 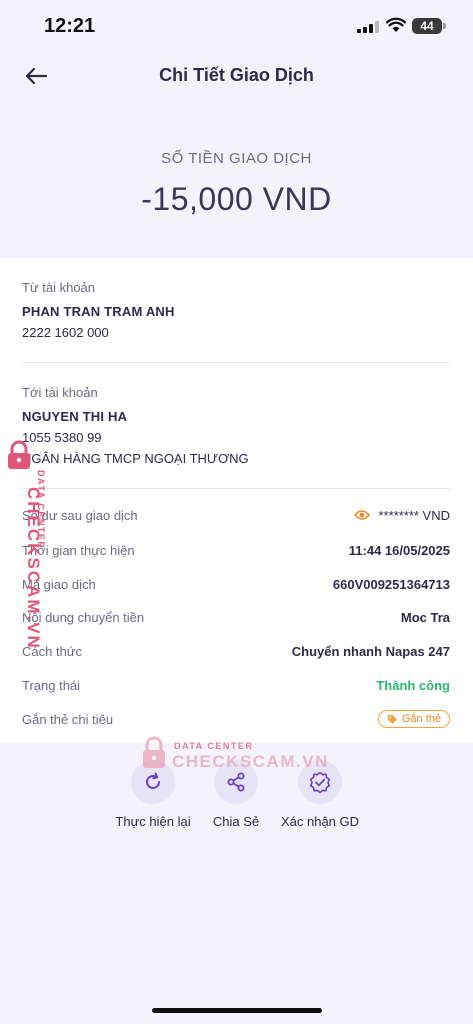 I want to click on detail-row-content: Nội dung chuyển tiền Moc Tra, so click(x=236, y=617).